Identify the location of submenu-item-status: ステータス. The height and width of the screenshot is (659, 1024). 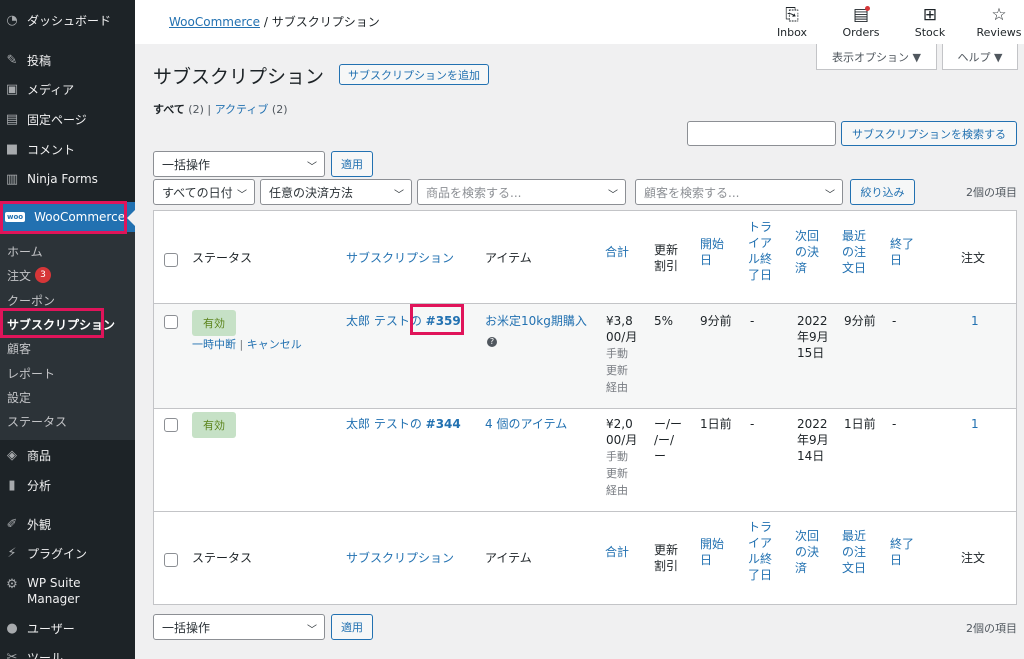
(37, 421).